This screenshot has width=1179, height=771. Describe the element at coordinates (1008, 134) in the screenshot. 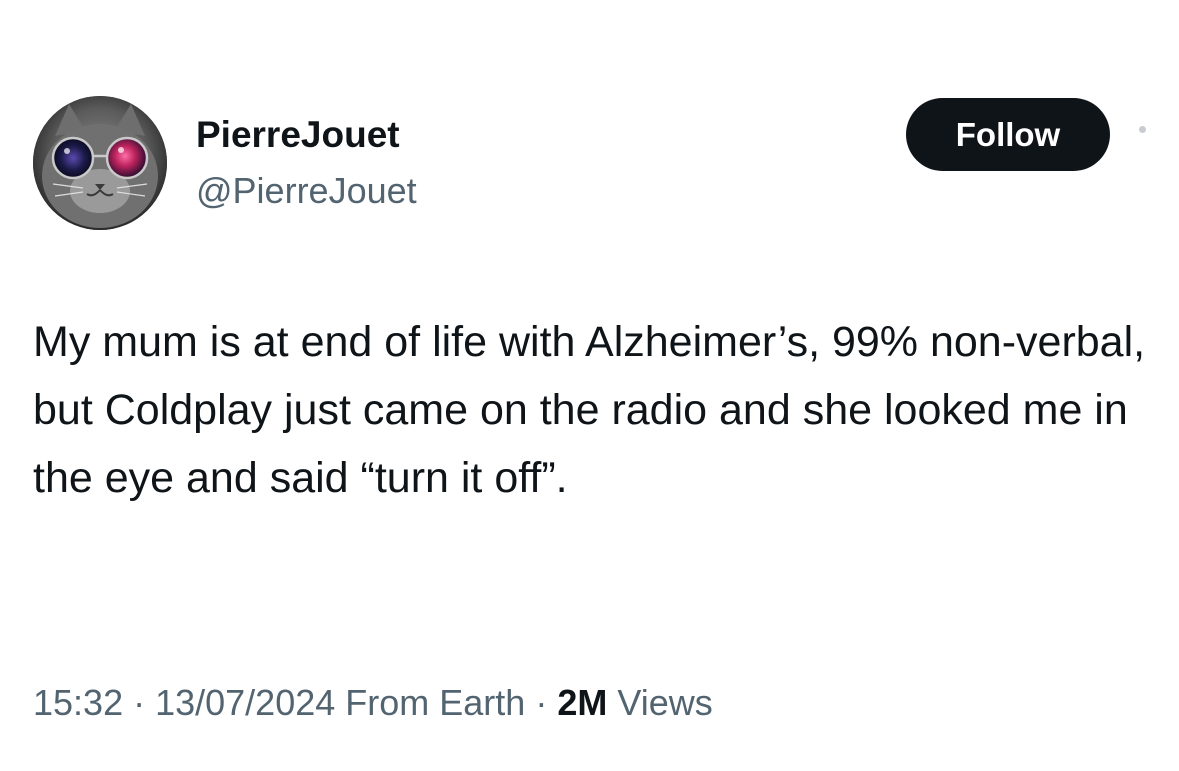

I see `follow-button: Follow` at that location.